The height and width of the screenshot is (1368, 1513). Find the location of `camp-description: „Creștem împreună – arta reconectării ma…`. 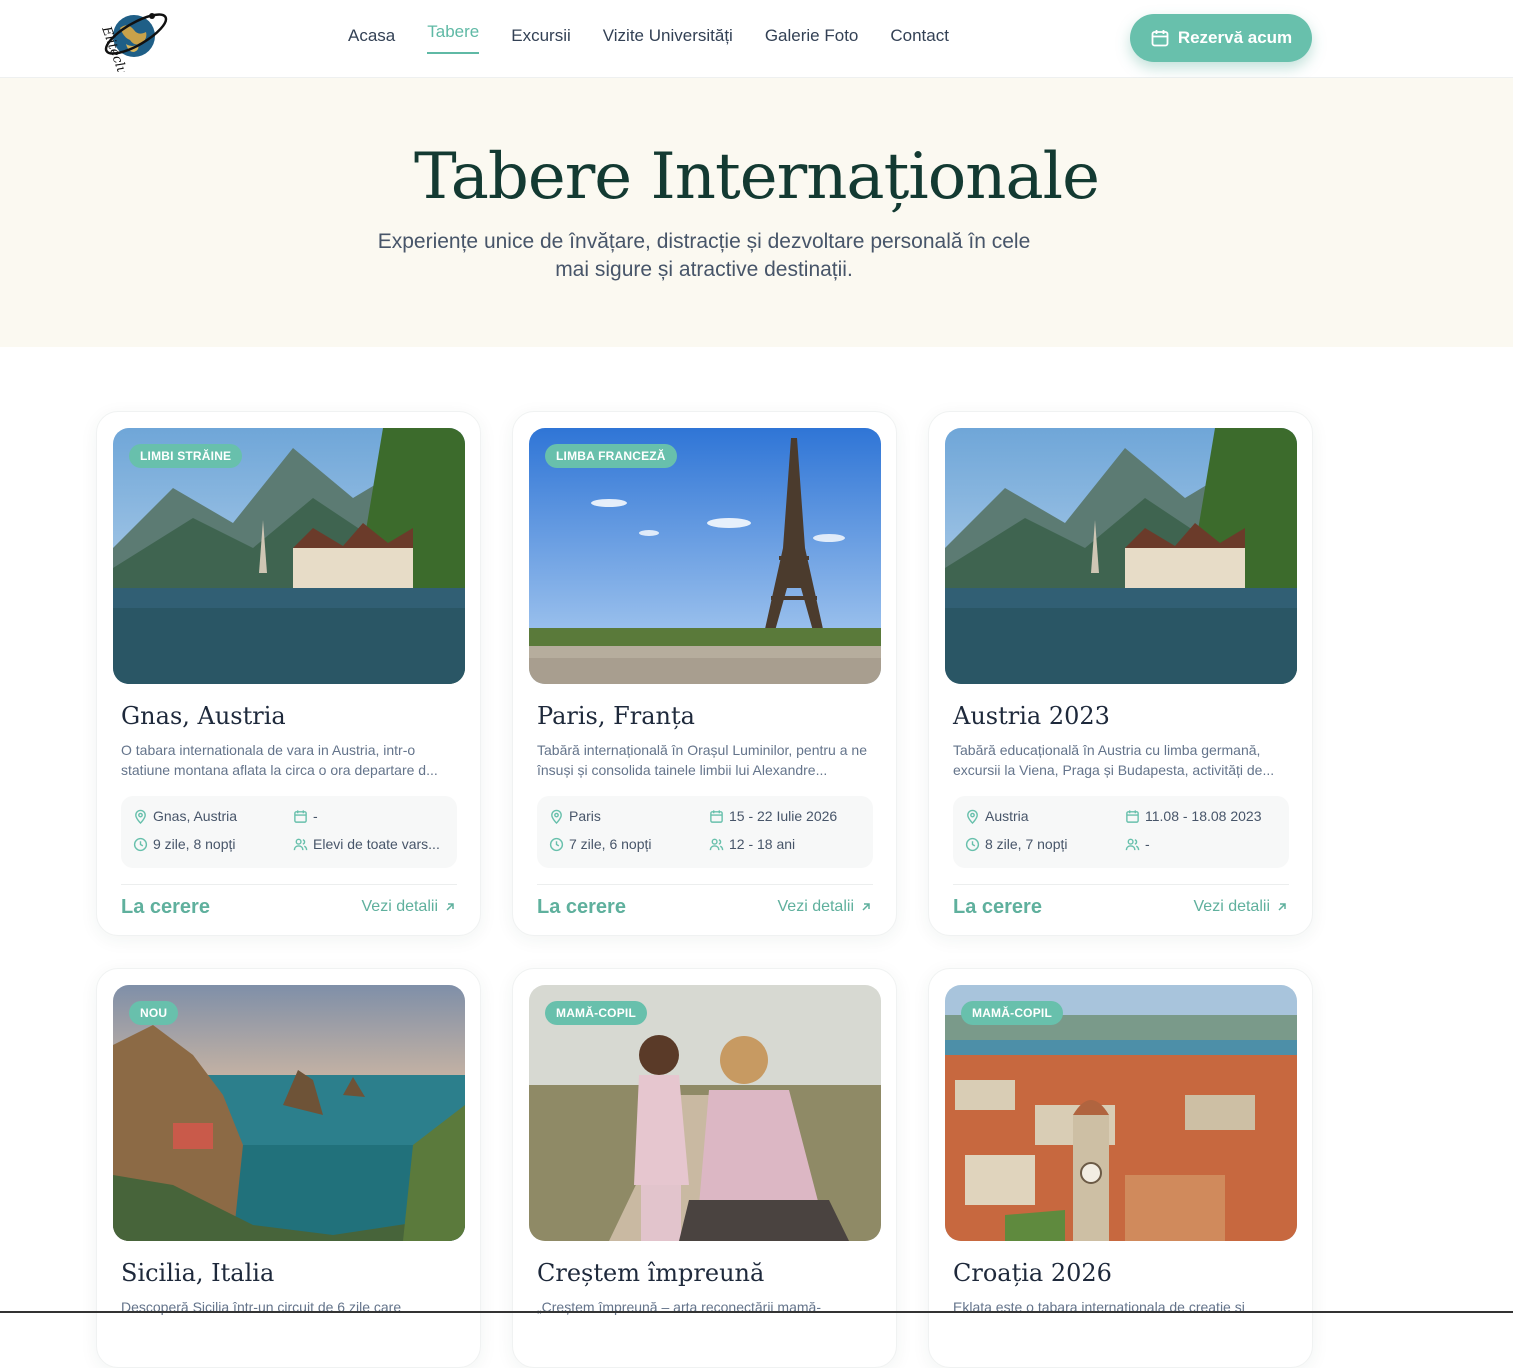

camp-description: „Creștem împreună – arta reconectării ma… is located at coordinates (679, 1307).